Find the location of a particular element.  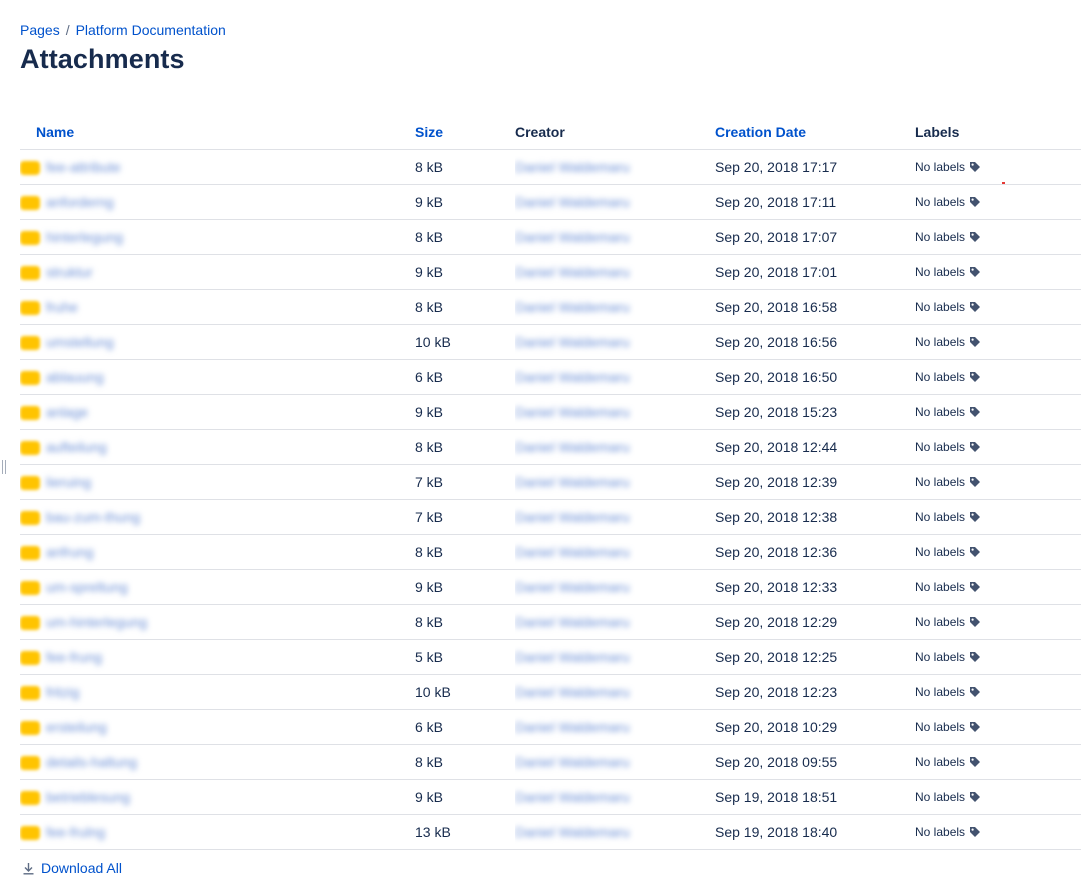

file-link: um-hinterlegung is located at coordinates (217, 622).